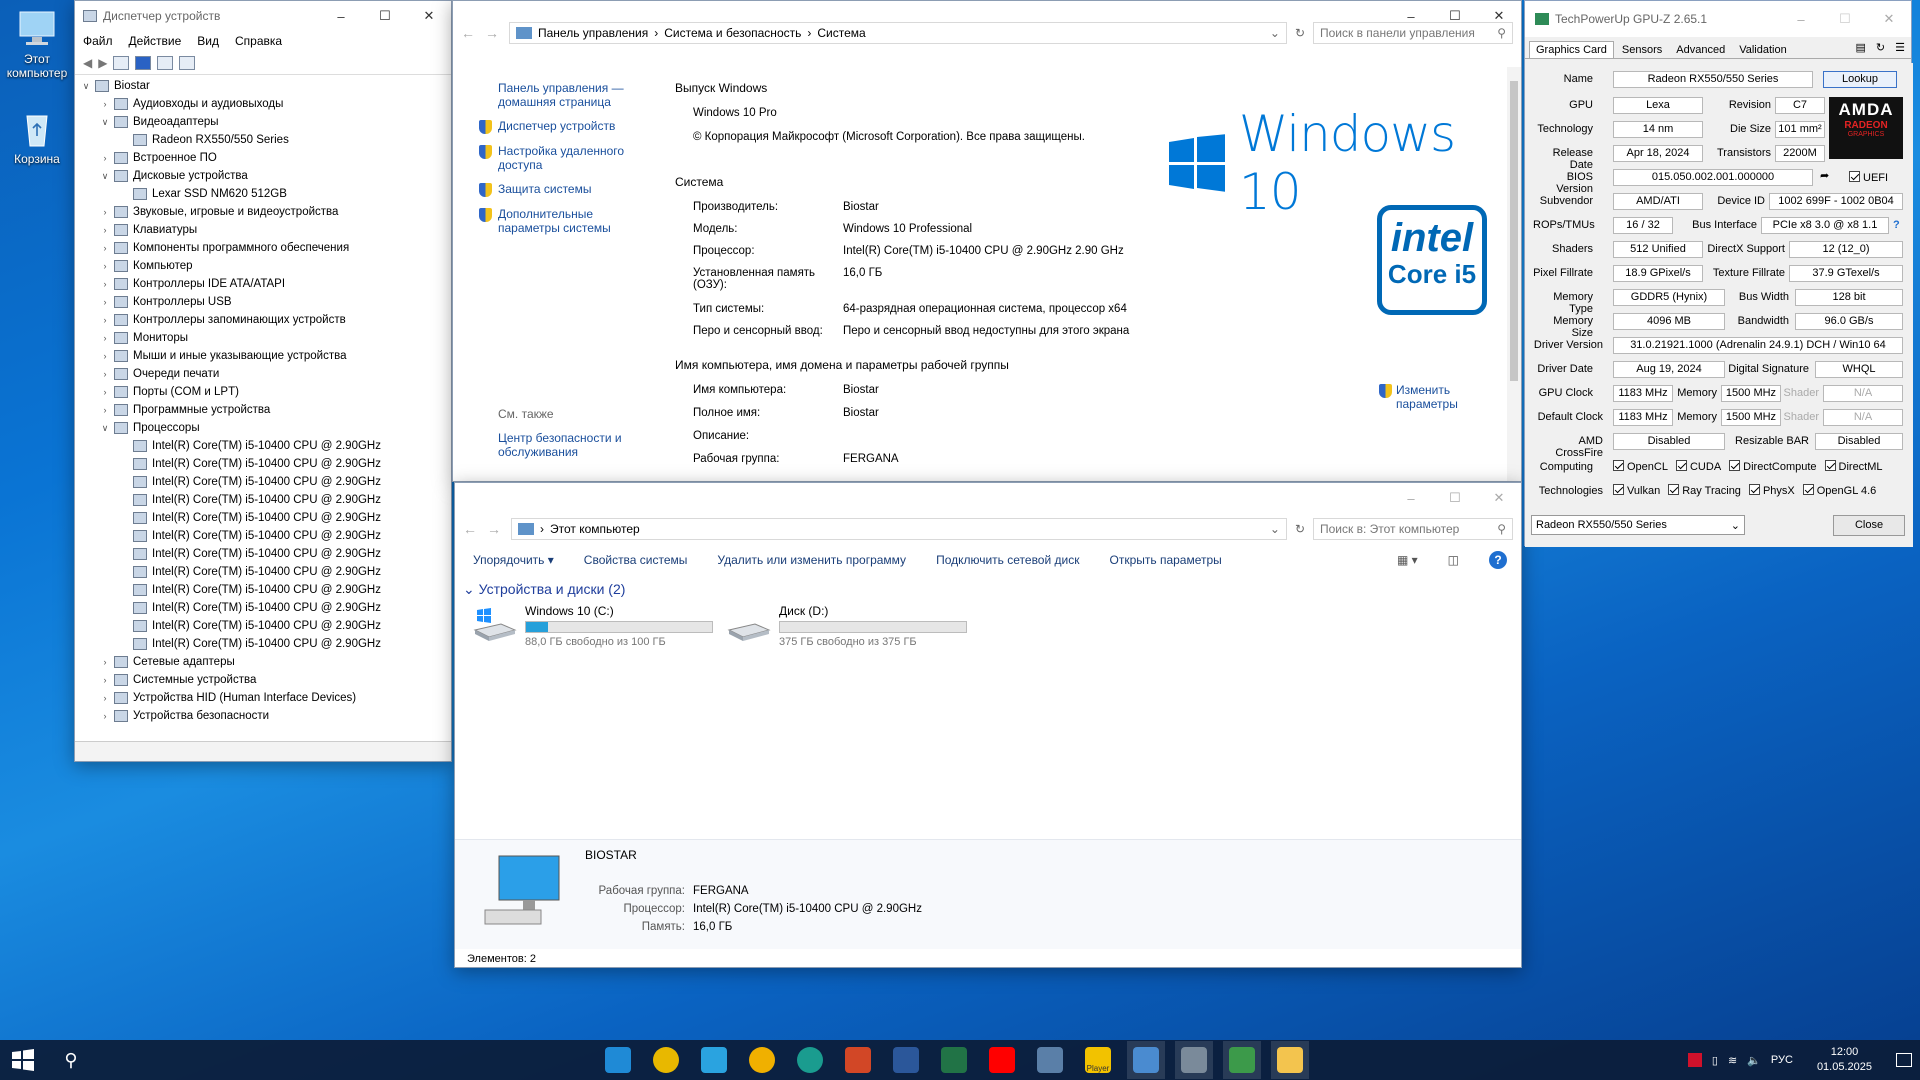 Image resolution: width=1920 pixels, height=1080 pixels. Describe the element at coordinates (1413, 33) in the screenshot. I see `search-input: Поиск в панели управления ⚲` at that location.